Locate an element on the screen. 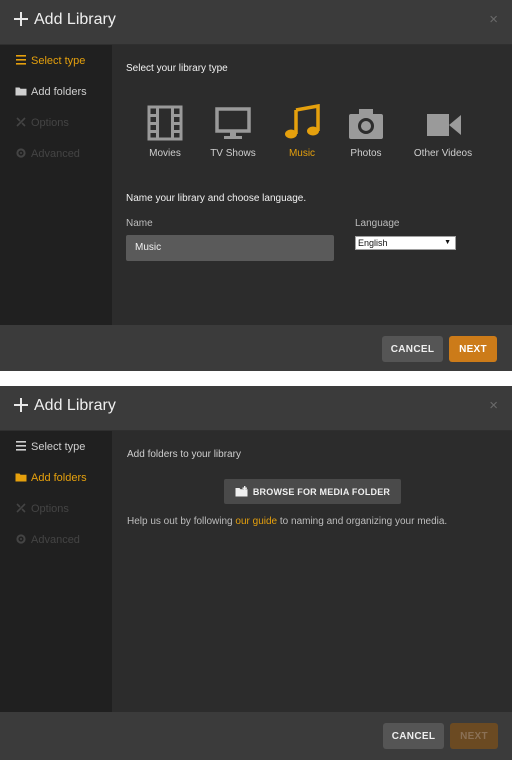 Image resolution: width=512 pixels, height=760 pixels. film-icon is located at coordinates (165, 123).